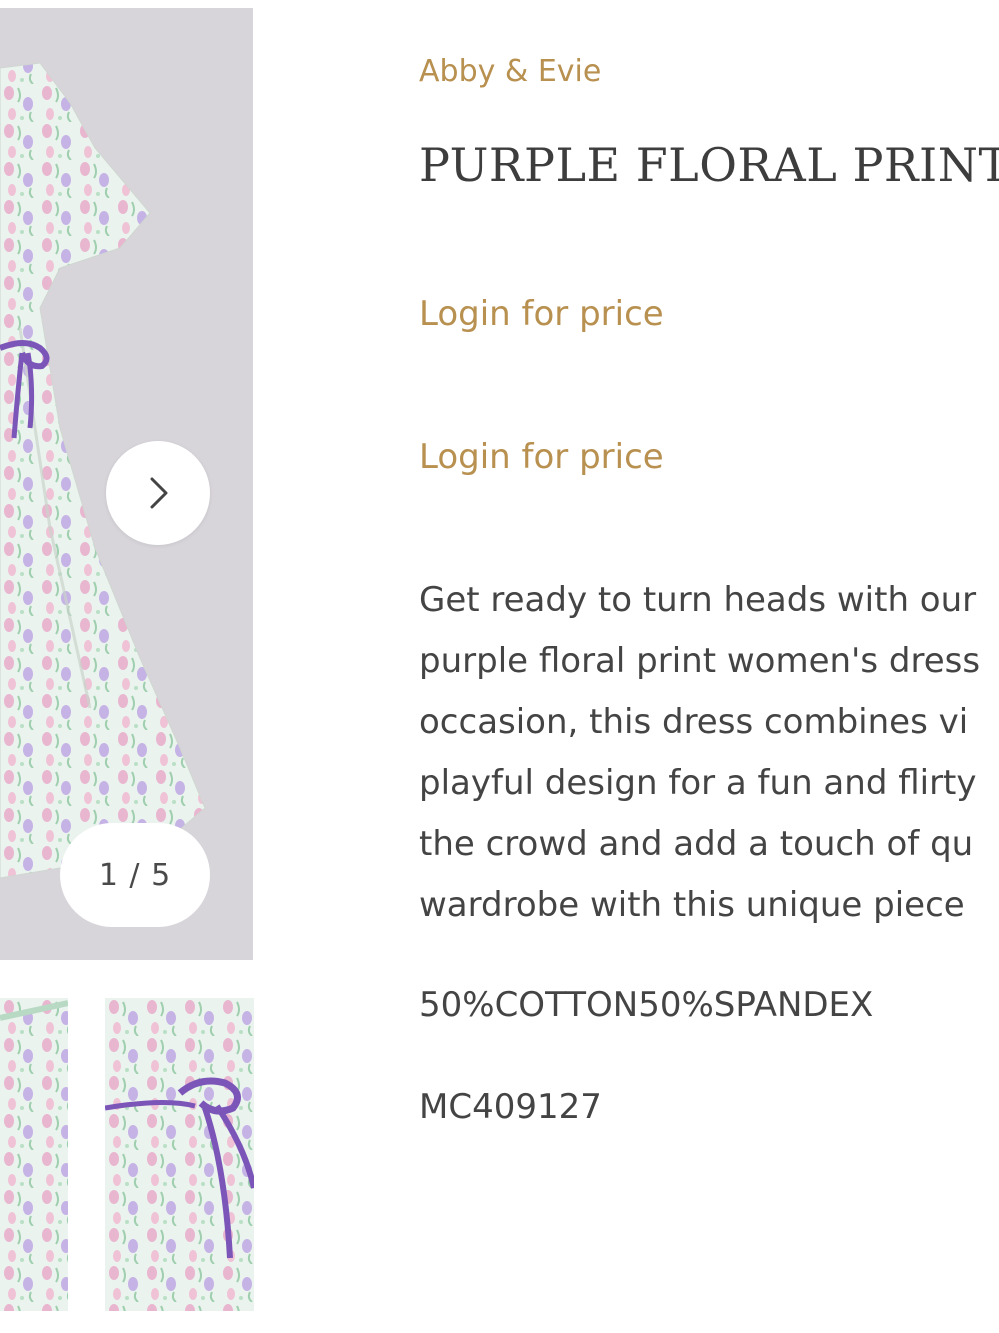 The height and width of the screenshot is (1333, 999). What do you see at coordinates (646, 1005) in the screenshot?
I see `material-text: 50%COTTON50%SPANDEX` at bounding box center [646, 1005].